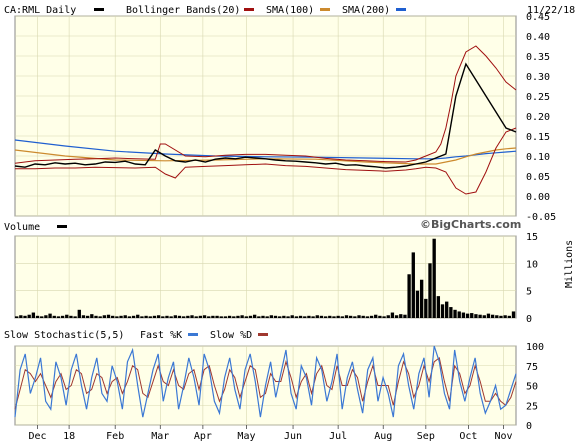 This screenshot has width=579, height=444. Describe the element at coordinates (538, 137) in the screenshot. I see `price-tick-label: 0.15` at that location.